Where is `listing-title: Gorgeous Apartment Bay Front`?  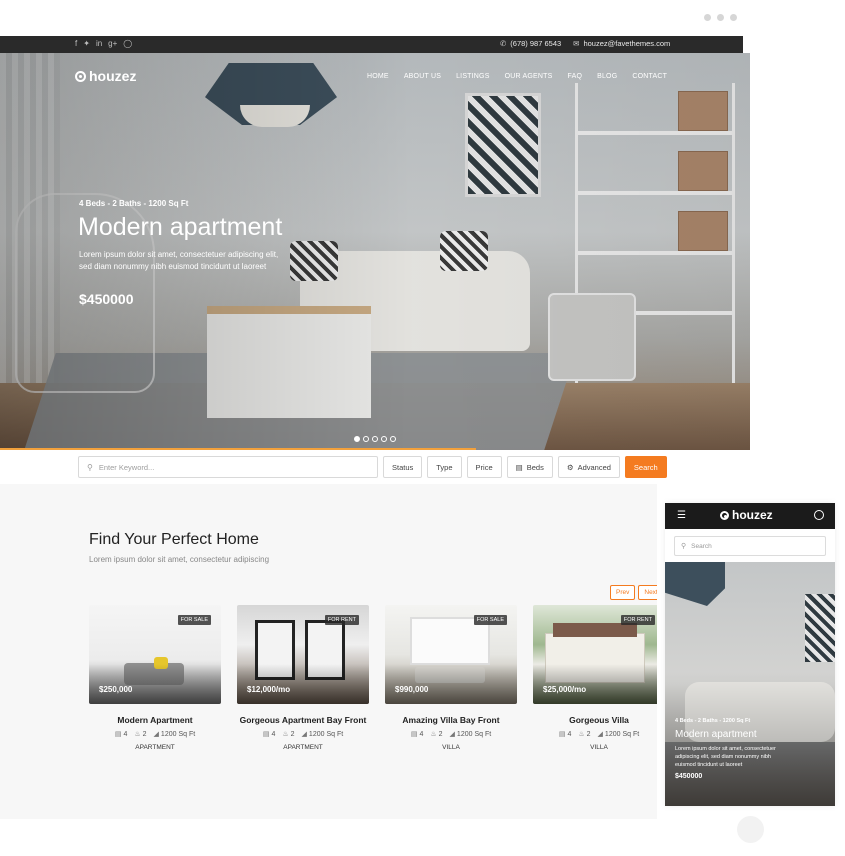 listing-title: Gorgeous Apartment Bay Front is located at coordinates (303, 720).